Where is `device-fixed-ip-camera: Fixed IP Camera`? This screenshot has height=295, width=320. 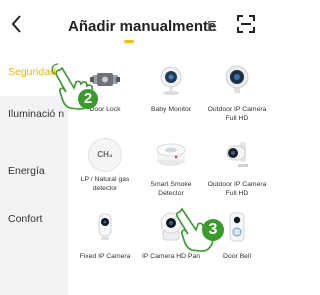
device-fixed-ip-camera: Fixed IP Camera is located at coordinates (105, 236).